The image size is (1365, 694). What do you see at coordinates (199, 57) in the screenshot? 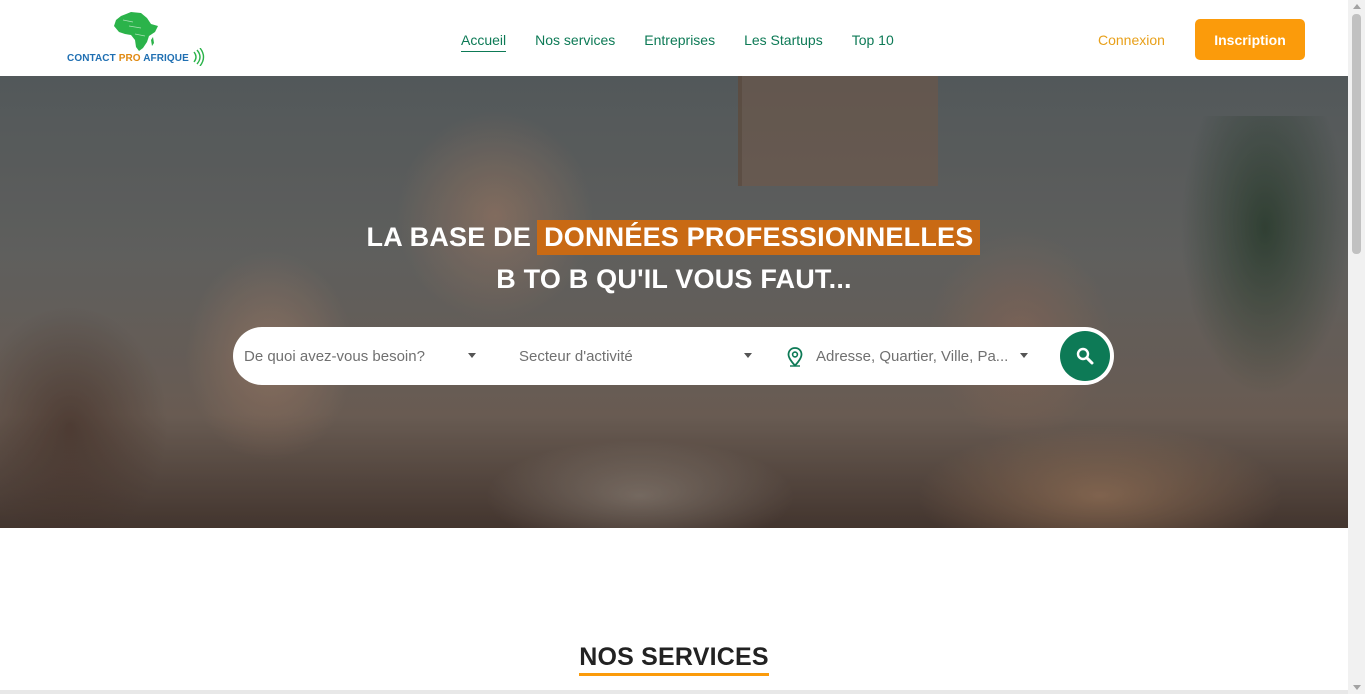
I see `signal-waves-icon` at bounding box center [199, 57].